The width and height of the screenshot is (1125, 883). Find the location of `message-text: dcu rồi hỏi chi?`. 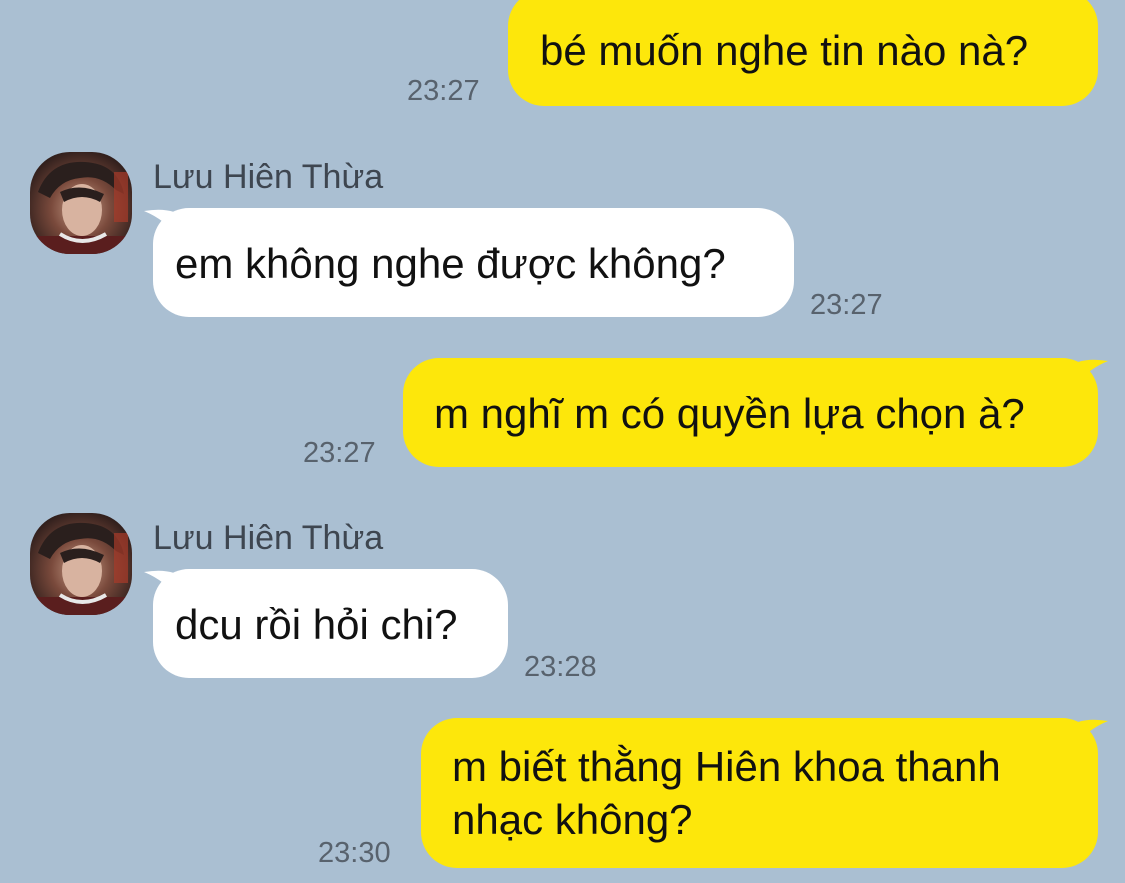

message-text: dcu rồi hỏi chi? is located at coordinates (316, 624).